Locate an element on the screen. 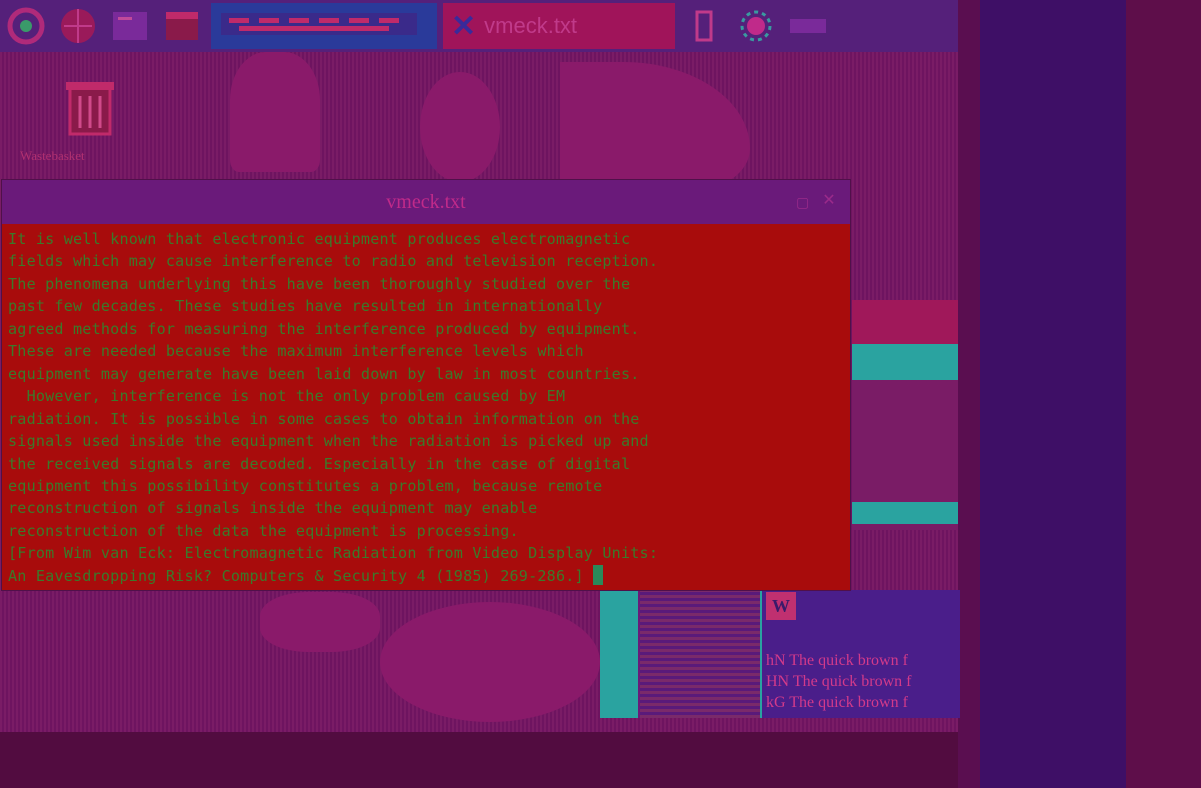 Image resolution: width=1201 pixels, height=788 pixels. taskbar-task-vmeck: ✕ vmeck.txt is located at coordinates (559, 26).